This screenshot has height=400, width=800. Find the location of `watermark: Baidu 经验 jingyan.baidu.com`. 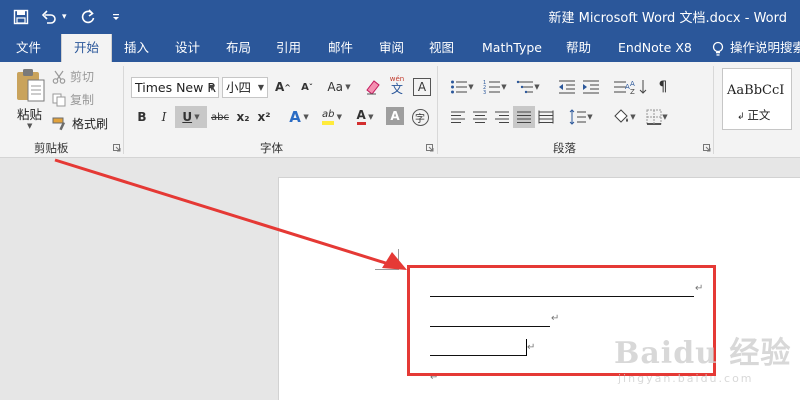

watermark: Baidu 经验 jingyan.baidu.com is located at coordinates (702, 356).